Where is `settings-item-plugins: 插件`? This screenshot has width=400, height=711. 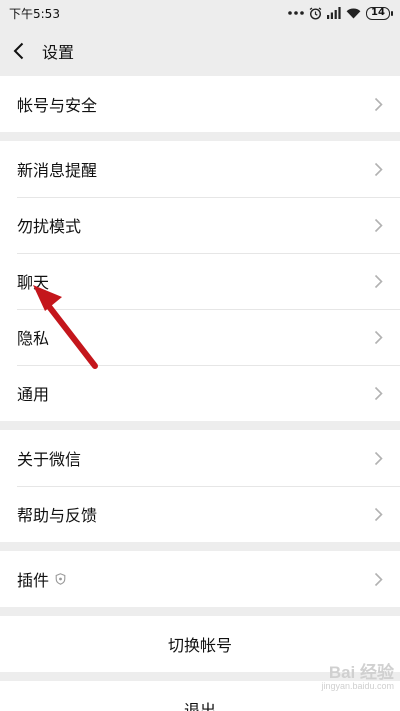
settings-item-plugins: 插件 is located at coordinates (200, 579).